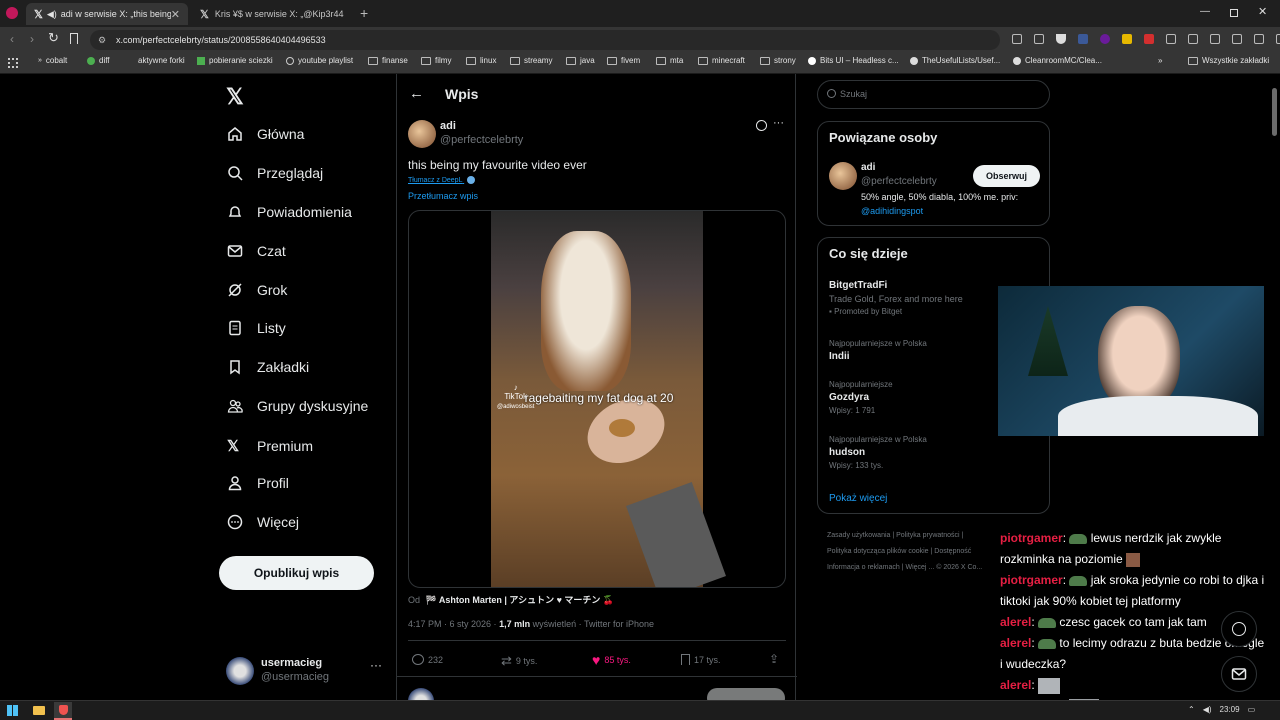 This screenshot has height=720, width=1280. Describe the element at coordinates (256, 328) in the screenshot. I see `nav-item-lists: Listy` at that location.